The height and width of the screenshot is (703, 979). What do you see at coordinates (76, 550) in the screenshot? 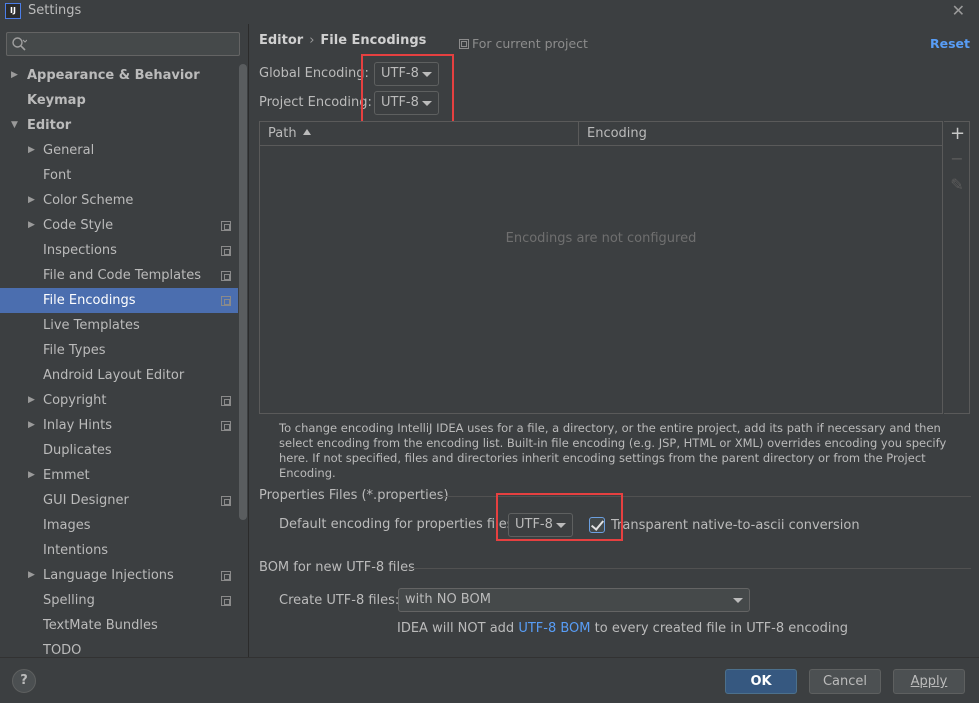
I see `sidebar-item-label: Intentions` at bounding box center [76, 550].